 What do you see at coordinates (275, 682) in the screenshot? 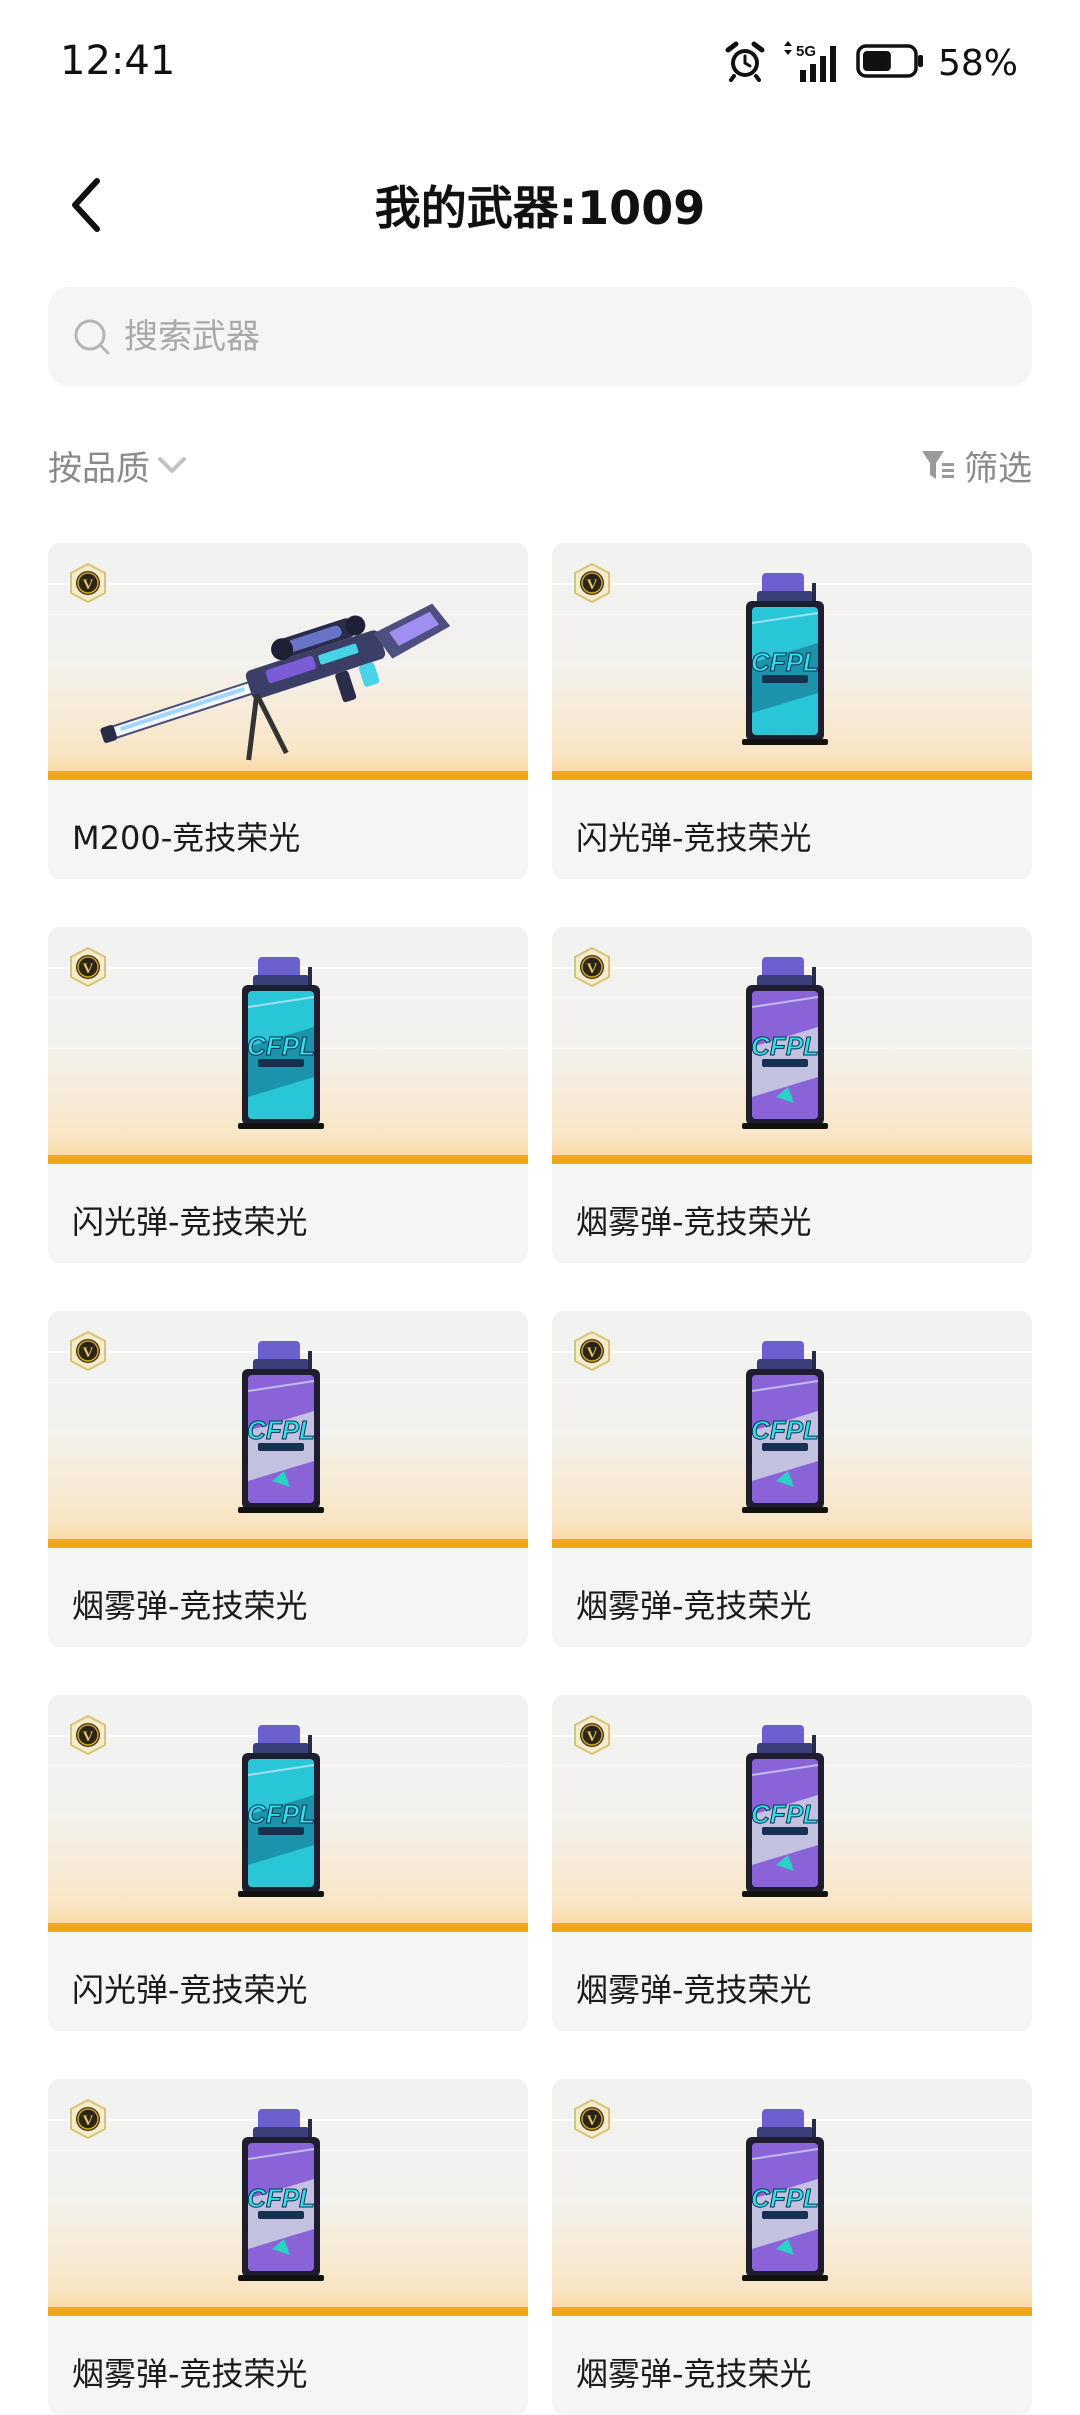
I see `sniper-rifle-icon` at bounding box center [275, 682].